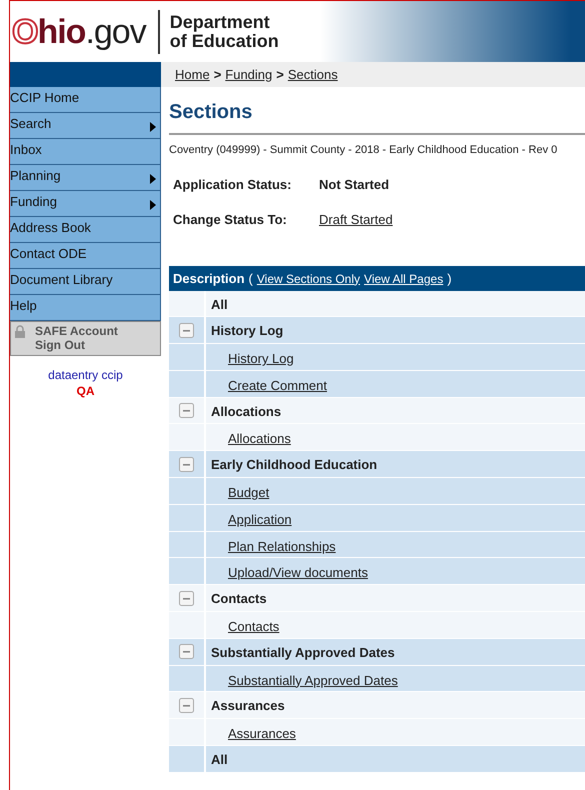  What do you see at coordinates (277, 385) in the screenshot?
I see `page-link: Create Comment` at bounding box center [277, 385].